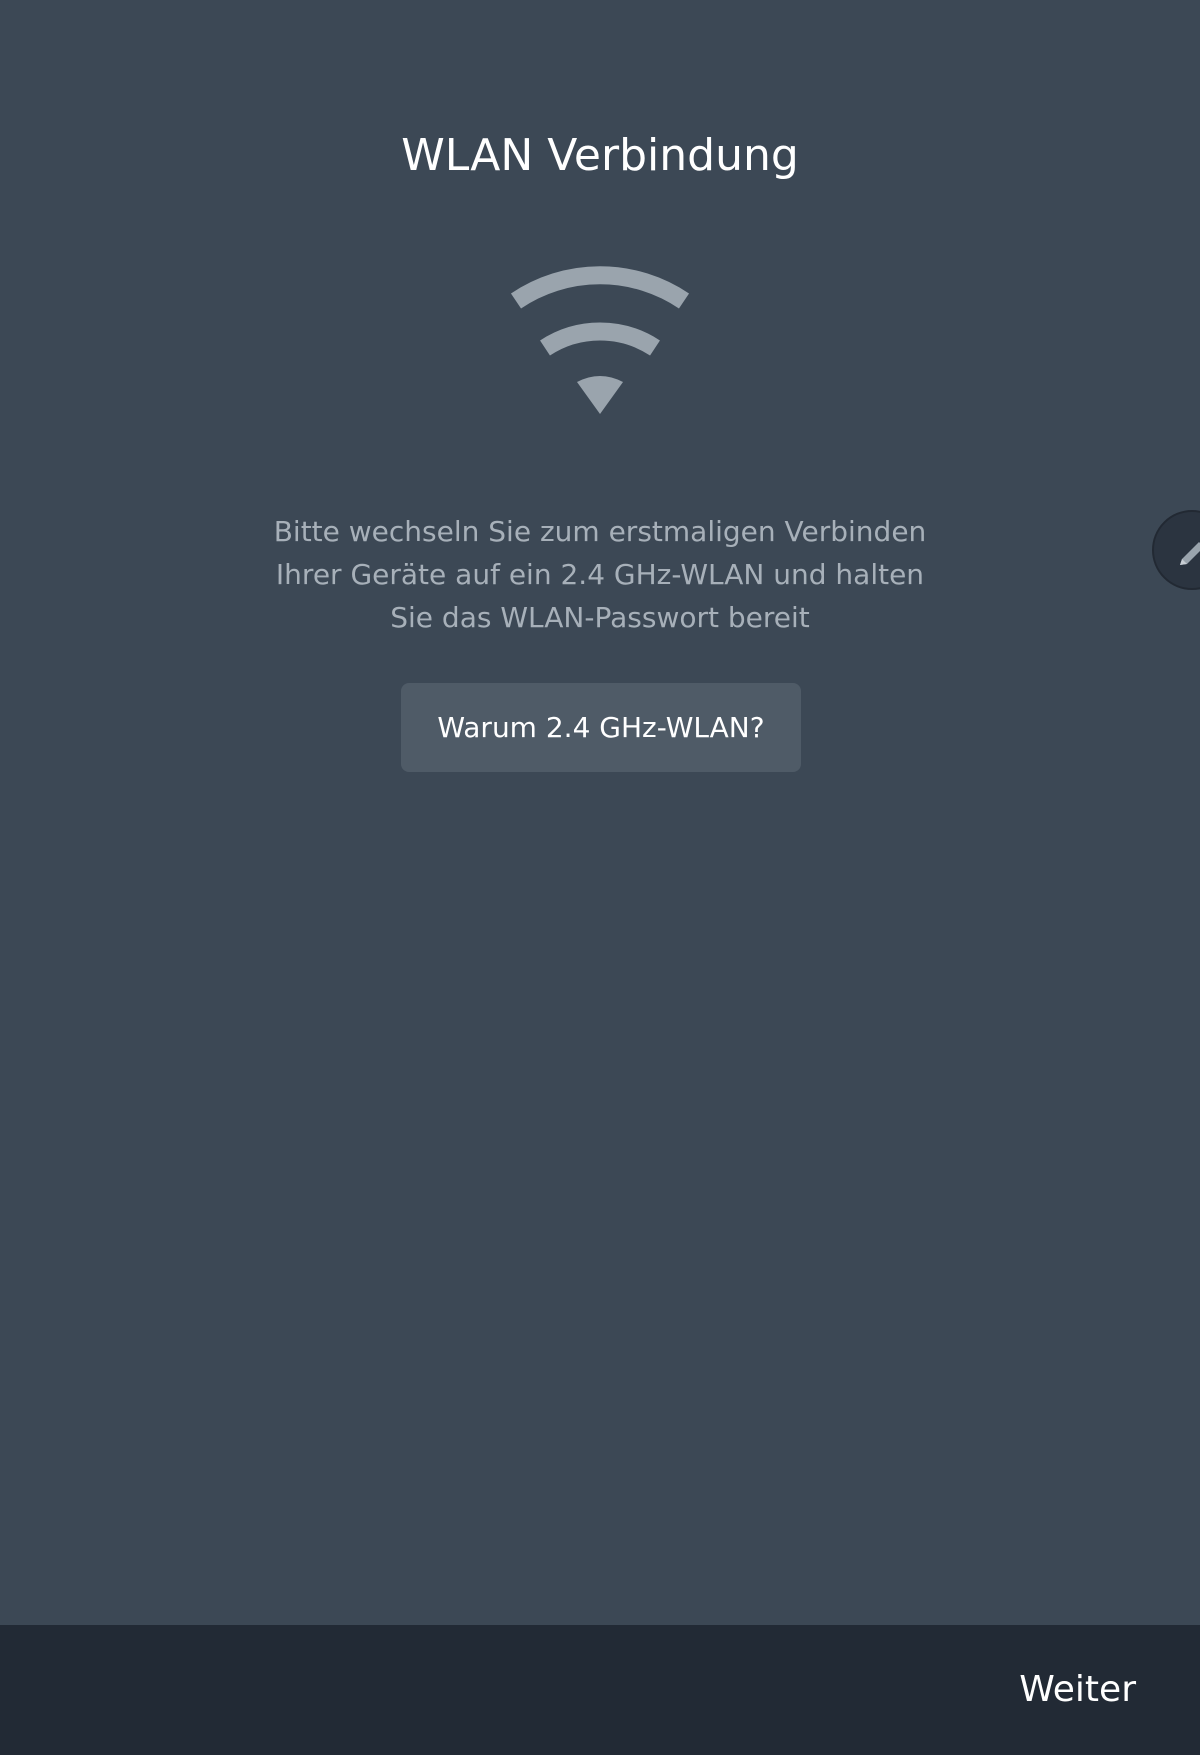 The height and width of the screenshot is (1755, 1200). What do you see at coordinates (1077, 1690) in the screenshot?
I see `next-button: Weiter` at bounding box center [1077, 1690].